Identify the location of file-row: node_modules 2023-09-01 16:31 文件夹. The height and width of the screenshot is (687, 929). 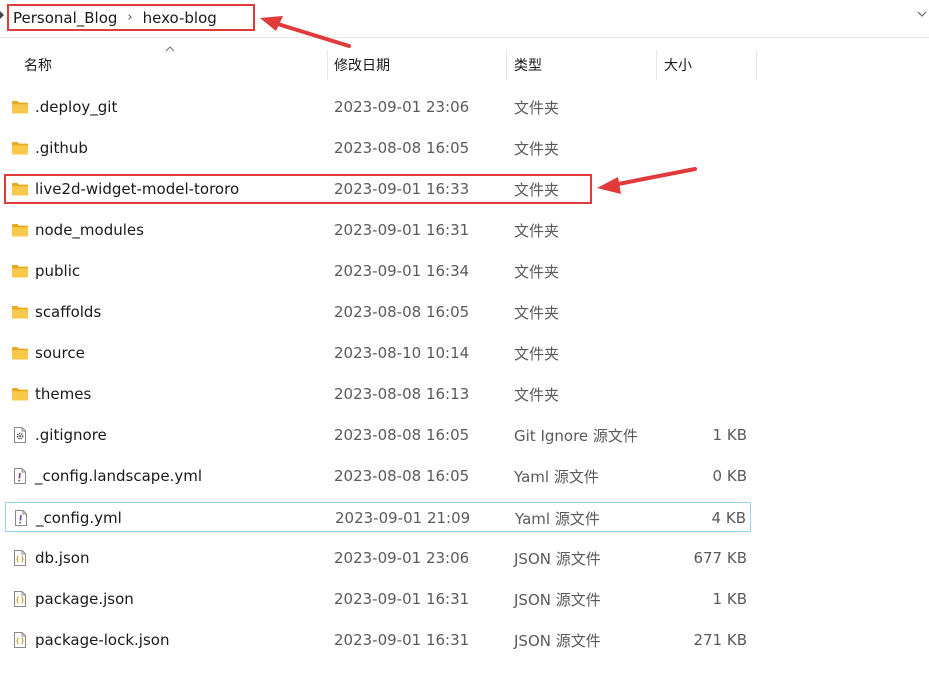
(378, 230).